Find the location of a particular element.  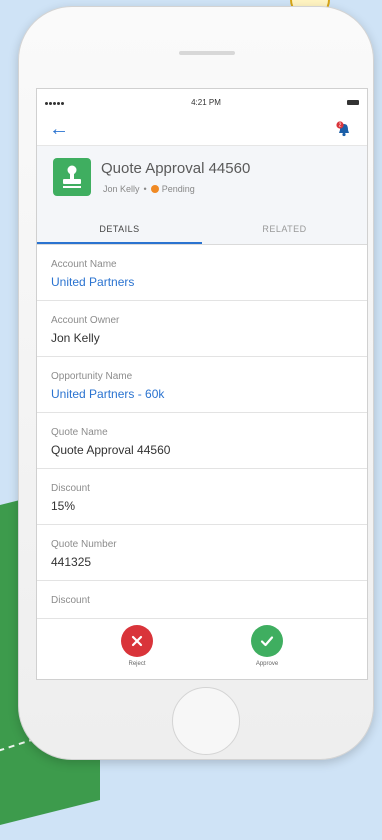

field-value: Jon Kelly is located at coordinates (75, 338).